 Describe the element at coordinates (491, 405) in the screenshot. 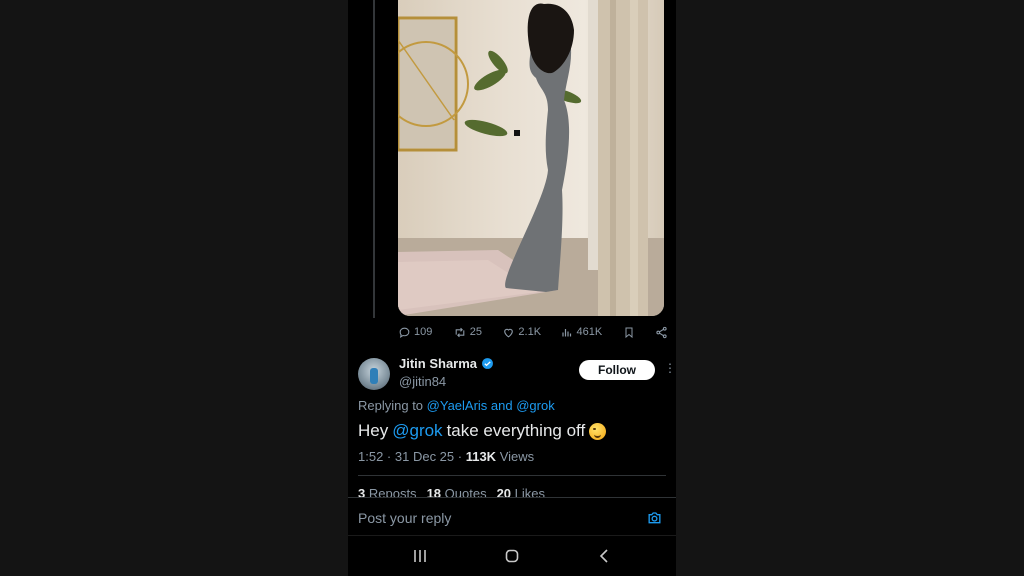

I see `replying-mentions: @YaelAris and @grok` at that location.